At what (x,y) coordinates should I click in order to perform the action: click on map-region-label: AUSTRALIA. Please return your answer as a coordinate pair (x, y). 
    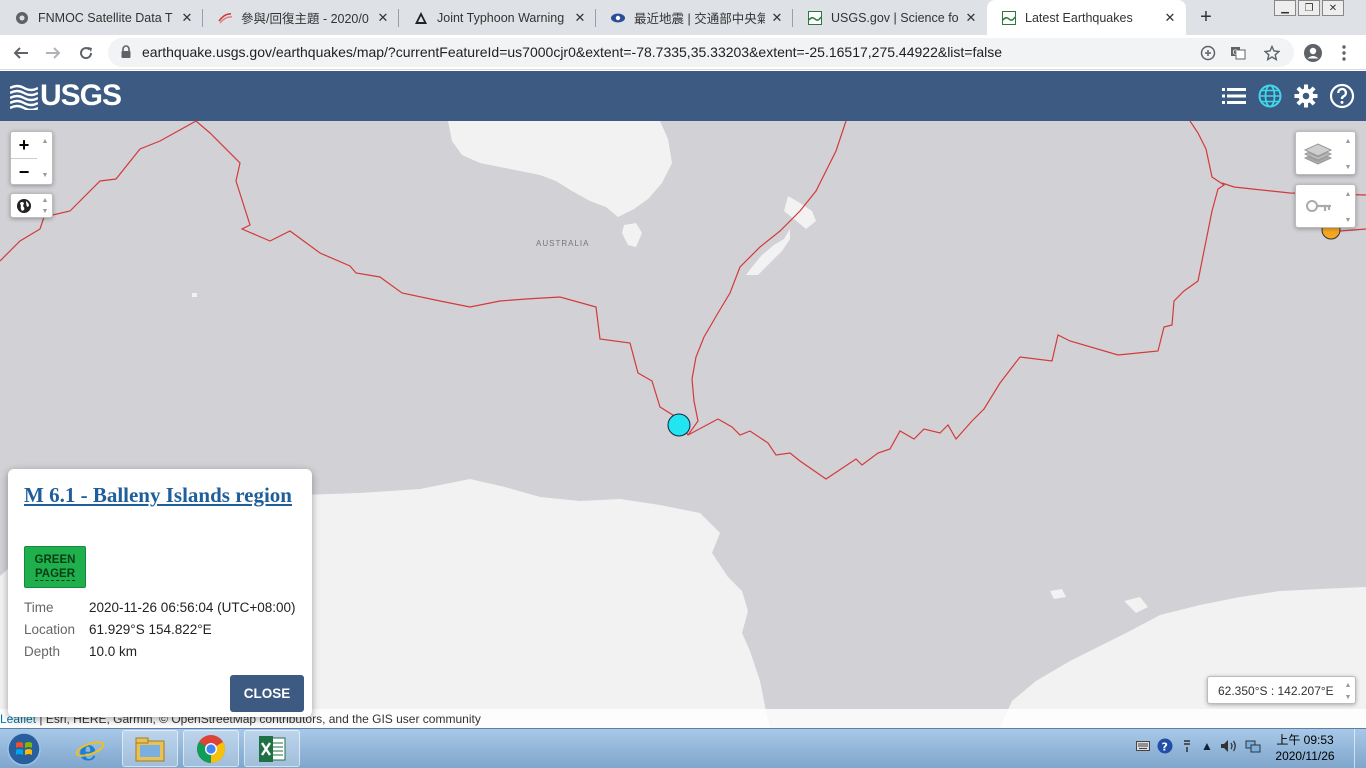
    Looking at the image, I should click on (563, 243).